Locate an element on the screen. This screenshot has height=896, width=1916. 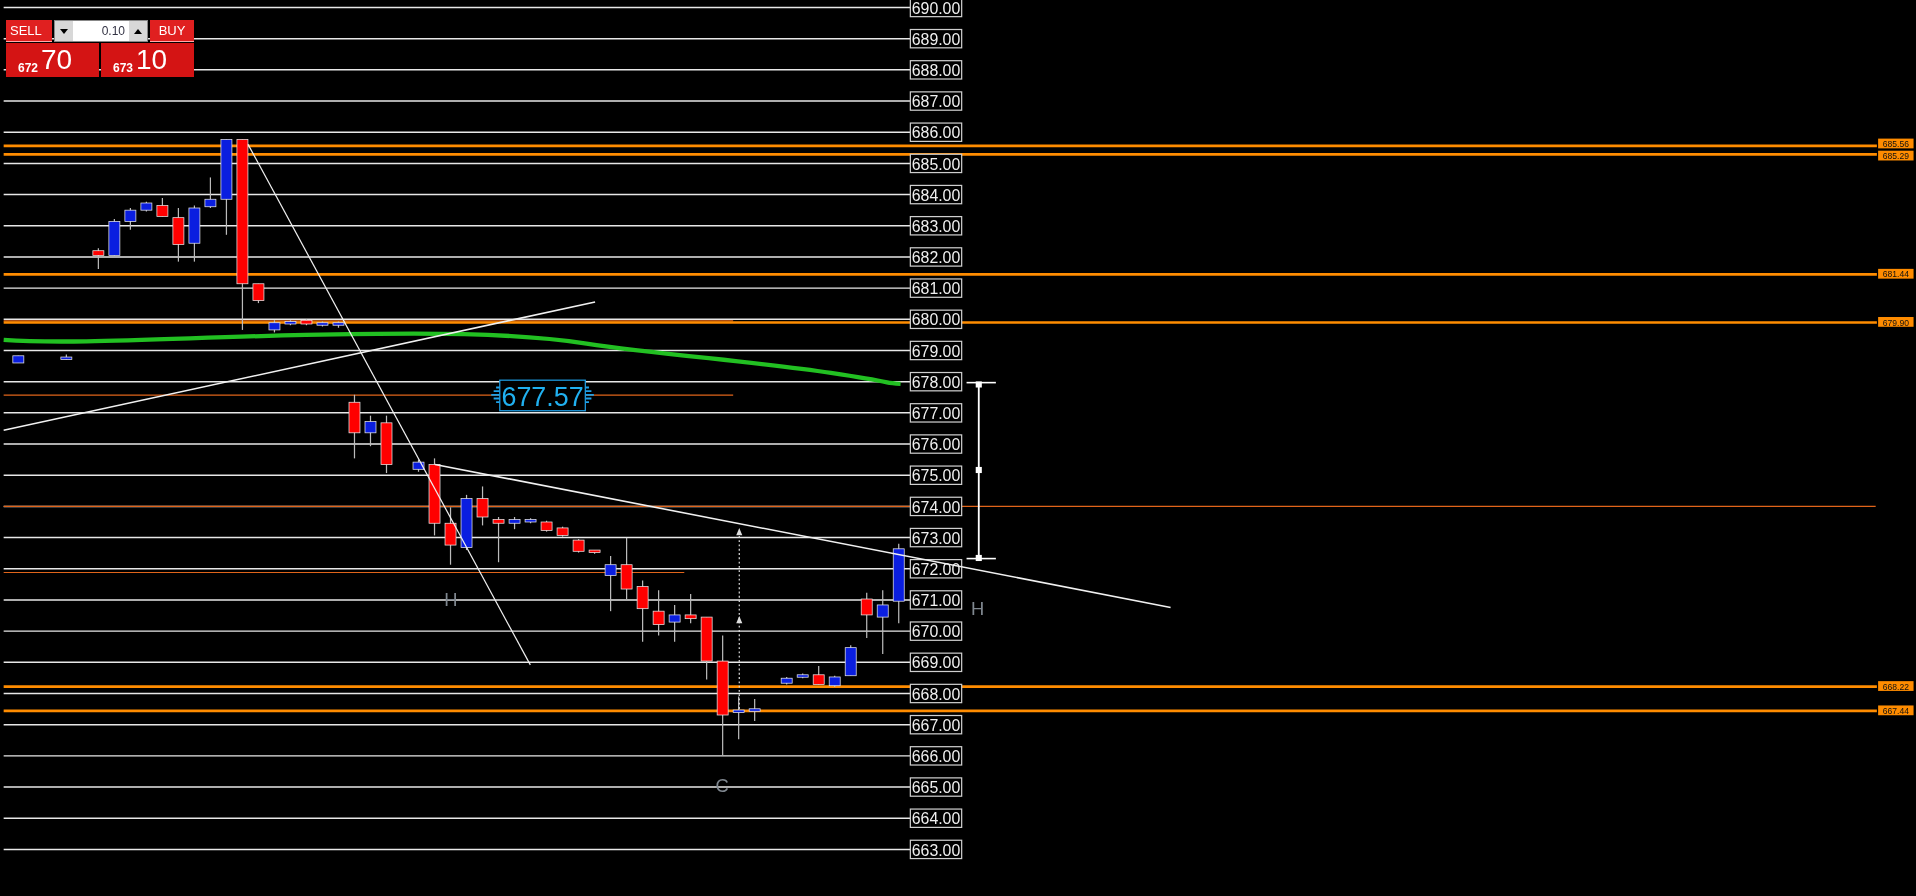
lot-size-field: 0.10 is located at coordinates (101, 31).